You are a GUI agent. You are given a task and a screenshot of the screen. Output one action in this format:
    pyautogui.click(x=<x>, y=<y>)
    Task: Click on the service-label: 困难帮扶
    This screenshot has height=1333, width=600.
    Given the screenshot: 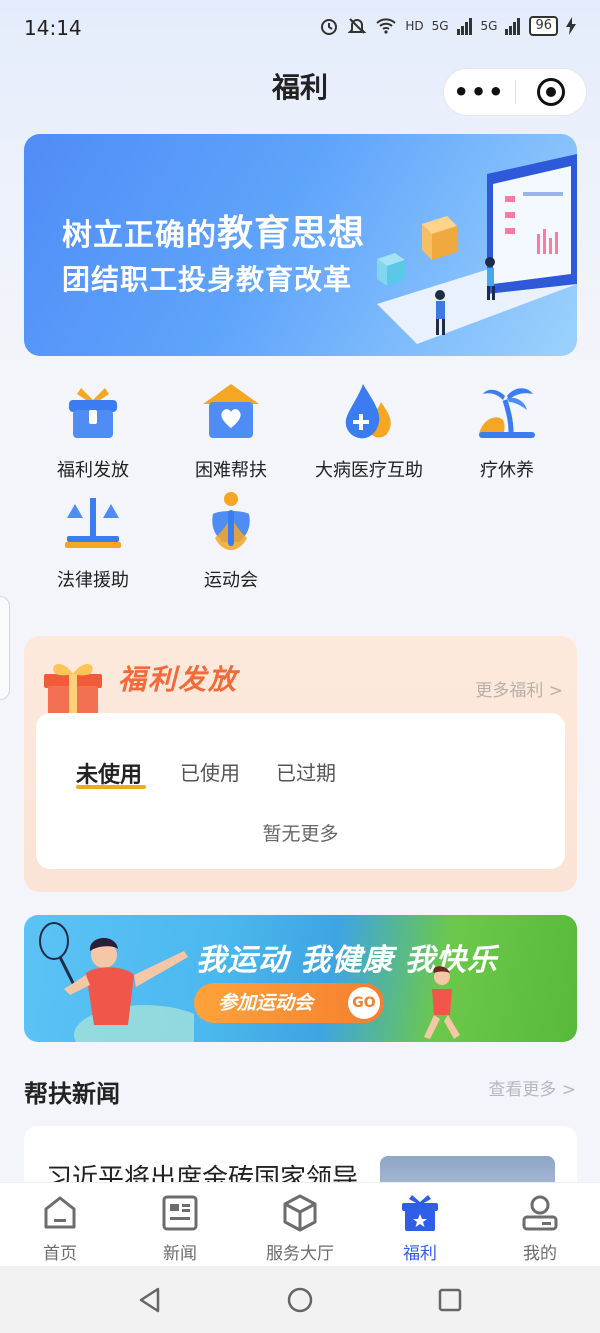 What is the action you would take?
    pyautogui.click(x=231, y=470)
    